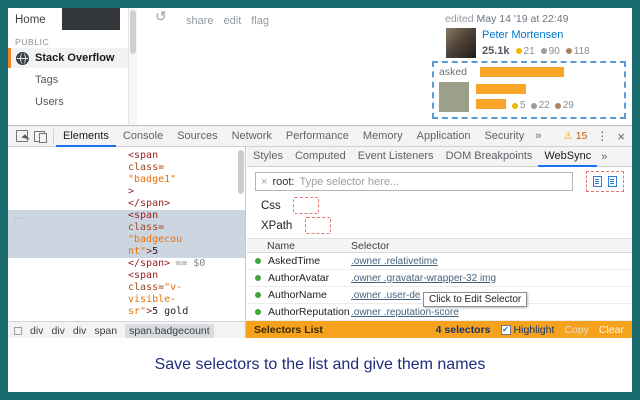 This screenshot has width=640, height=400. I want to click on tab-performance: Performance, so click(317, 136).